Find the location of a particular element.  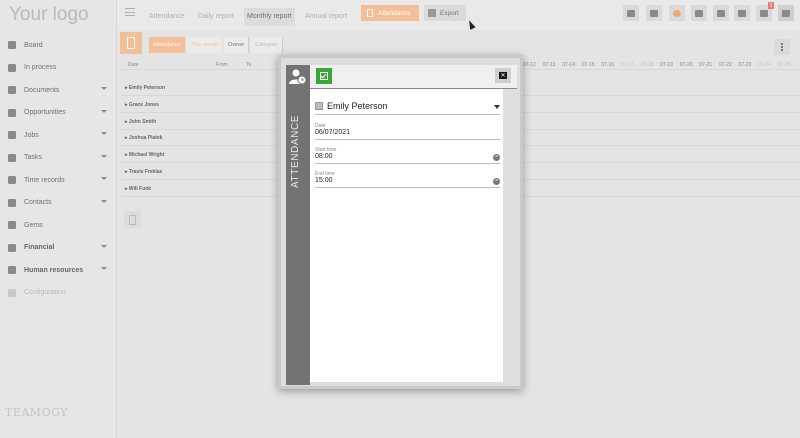

save-check-icon is located at coordinates (324, 76).